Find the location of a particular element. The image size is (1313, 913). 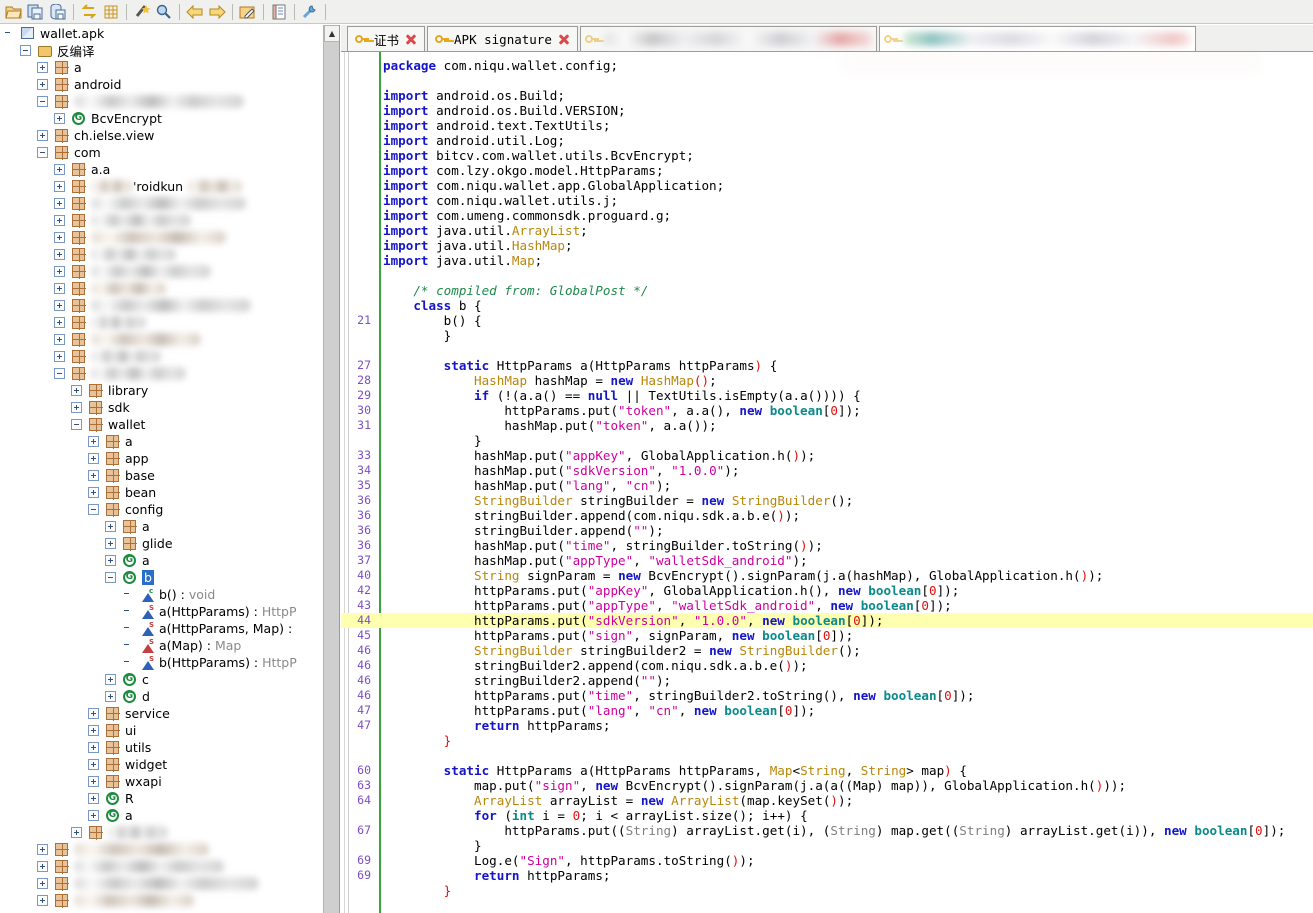

code-line: import com.niqu.wallet.utils.j; is located at coordinates (827, 200).